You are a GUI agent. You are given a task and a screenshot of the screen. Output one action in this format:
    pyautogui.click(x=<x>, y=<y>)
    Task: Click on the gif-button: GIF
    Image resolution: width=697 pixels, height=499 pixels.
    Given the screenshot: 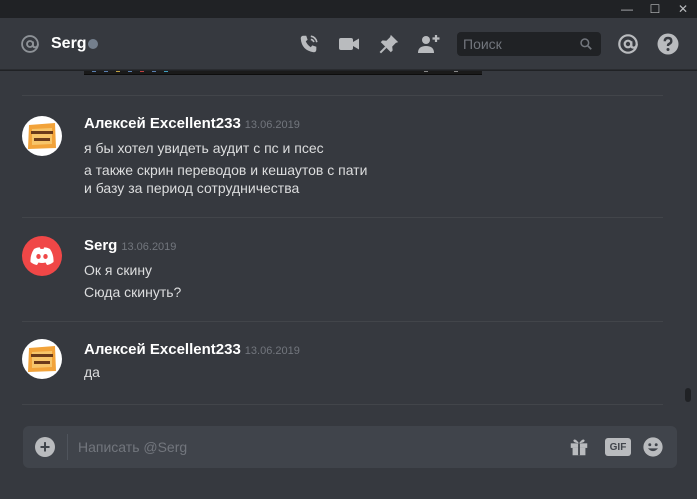 What is the action you would take?
    pyautogui.click(x=618, y=447)
    